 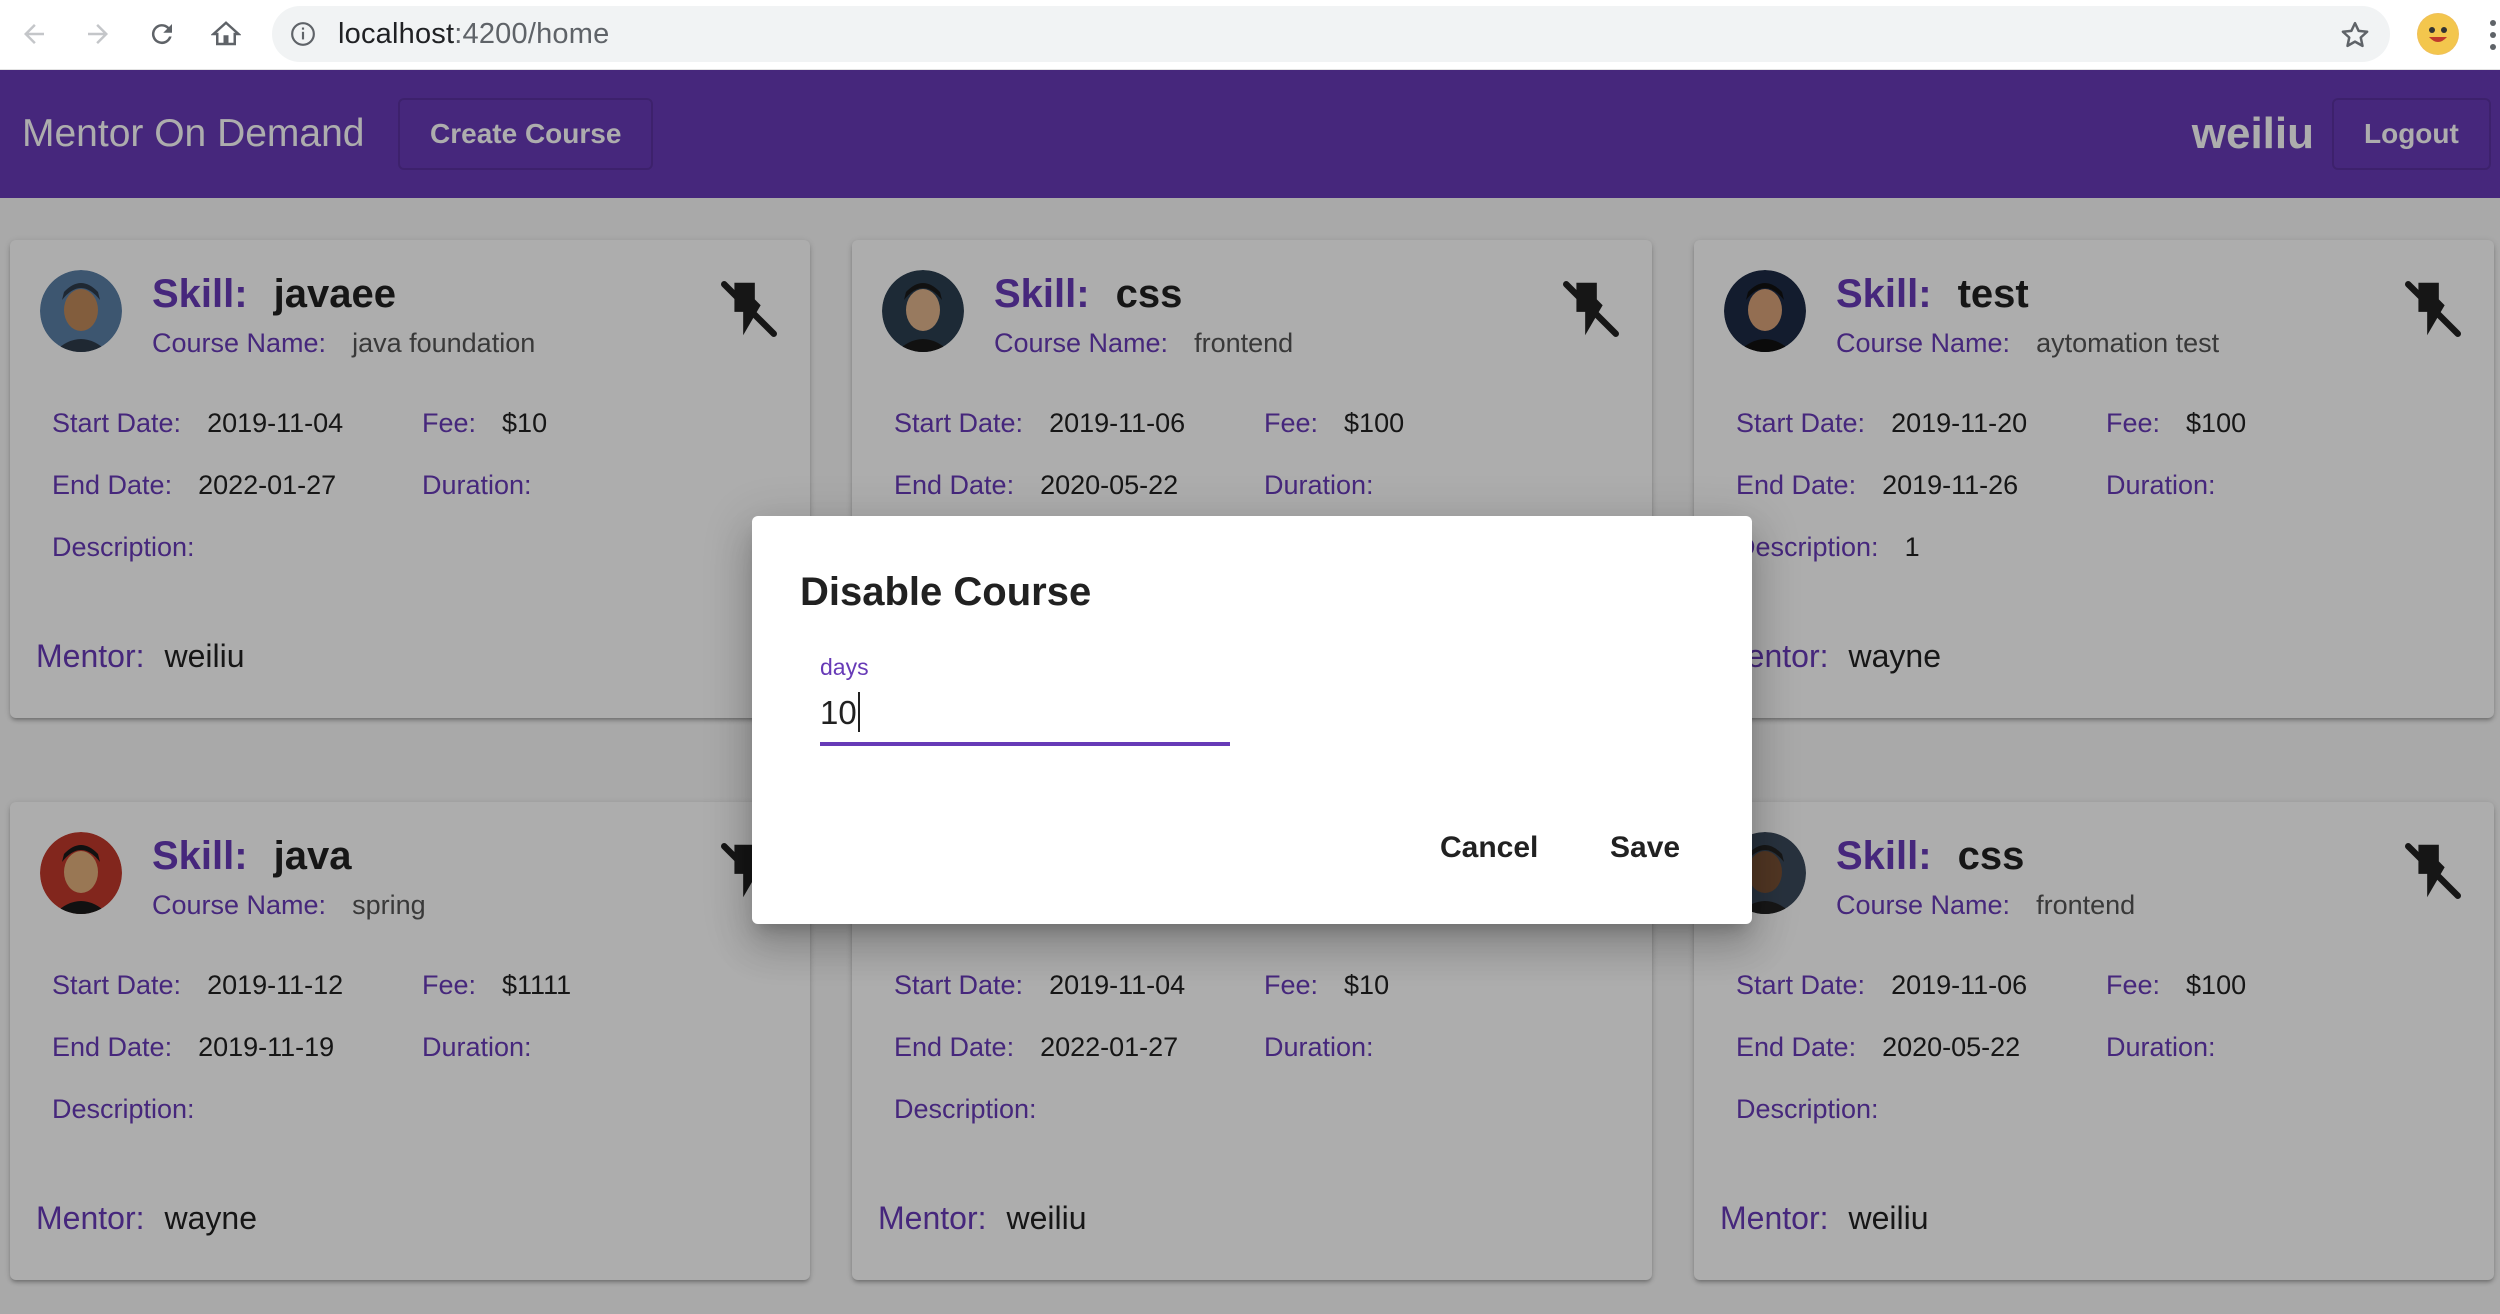 I want to click on days-input, so click(x=1025, y=713).